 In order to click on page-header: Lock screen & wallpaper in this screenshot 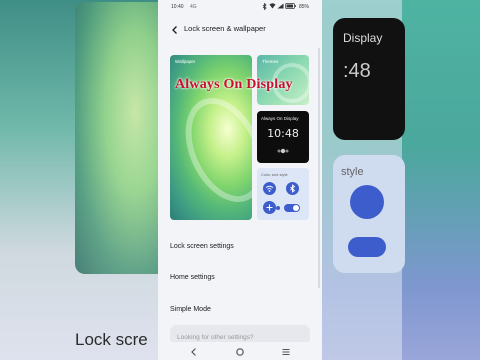, I will do `click(240, 28)`.